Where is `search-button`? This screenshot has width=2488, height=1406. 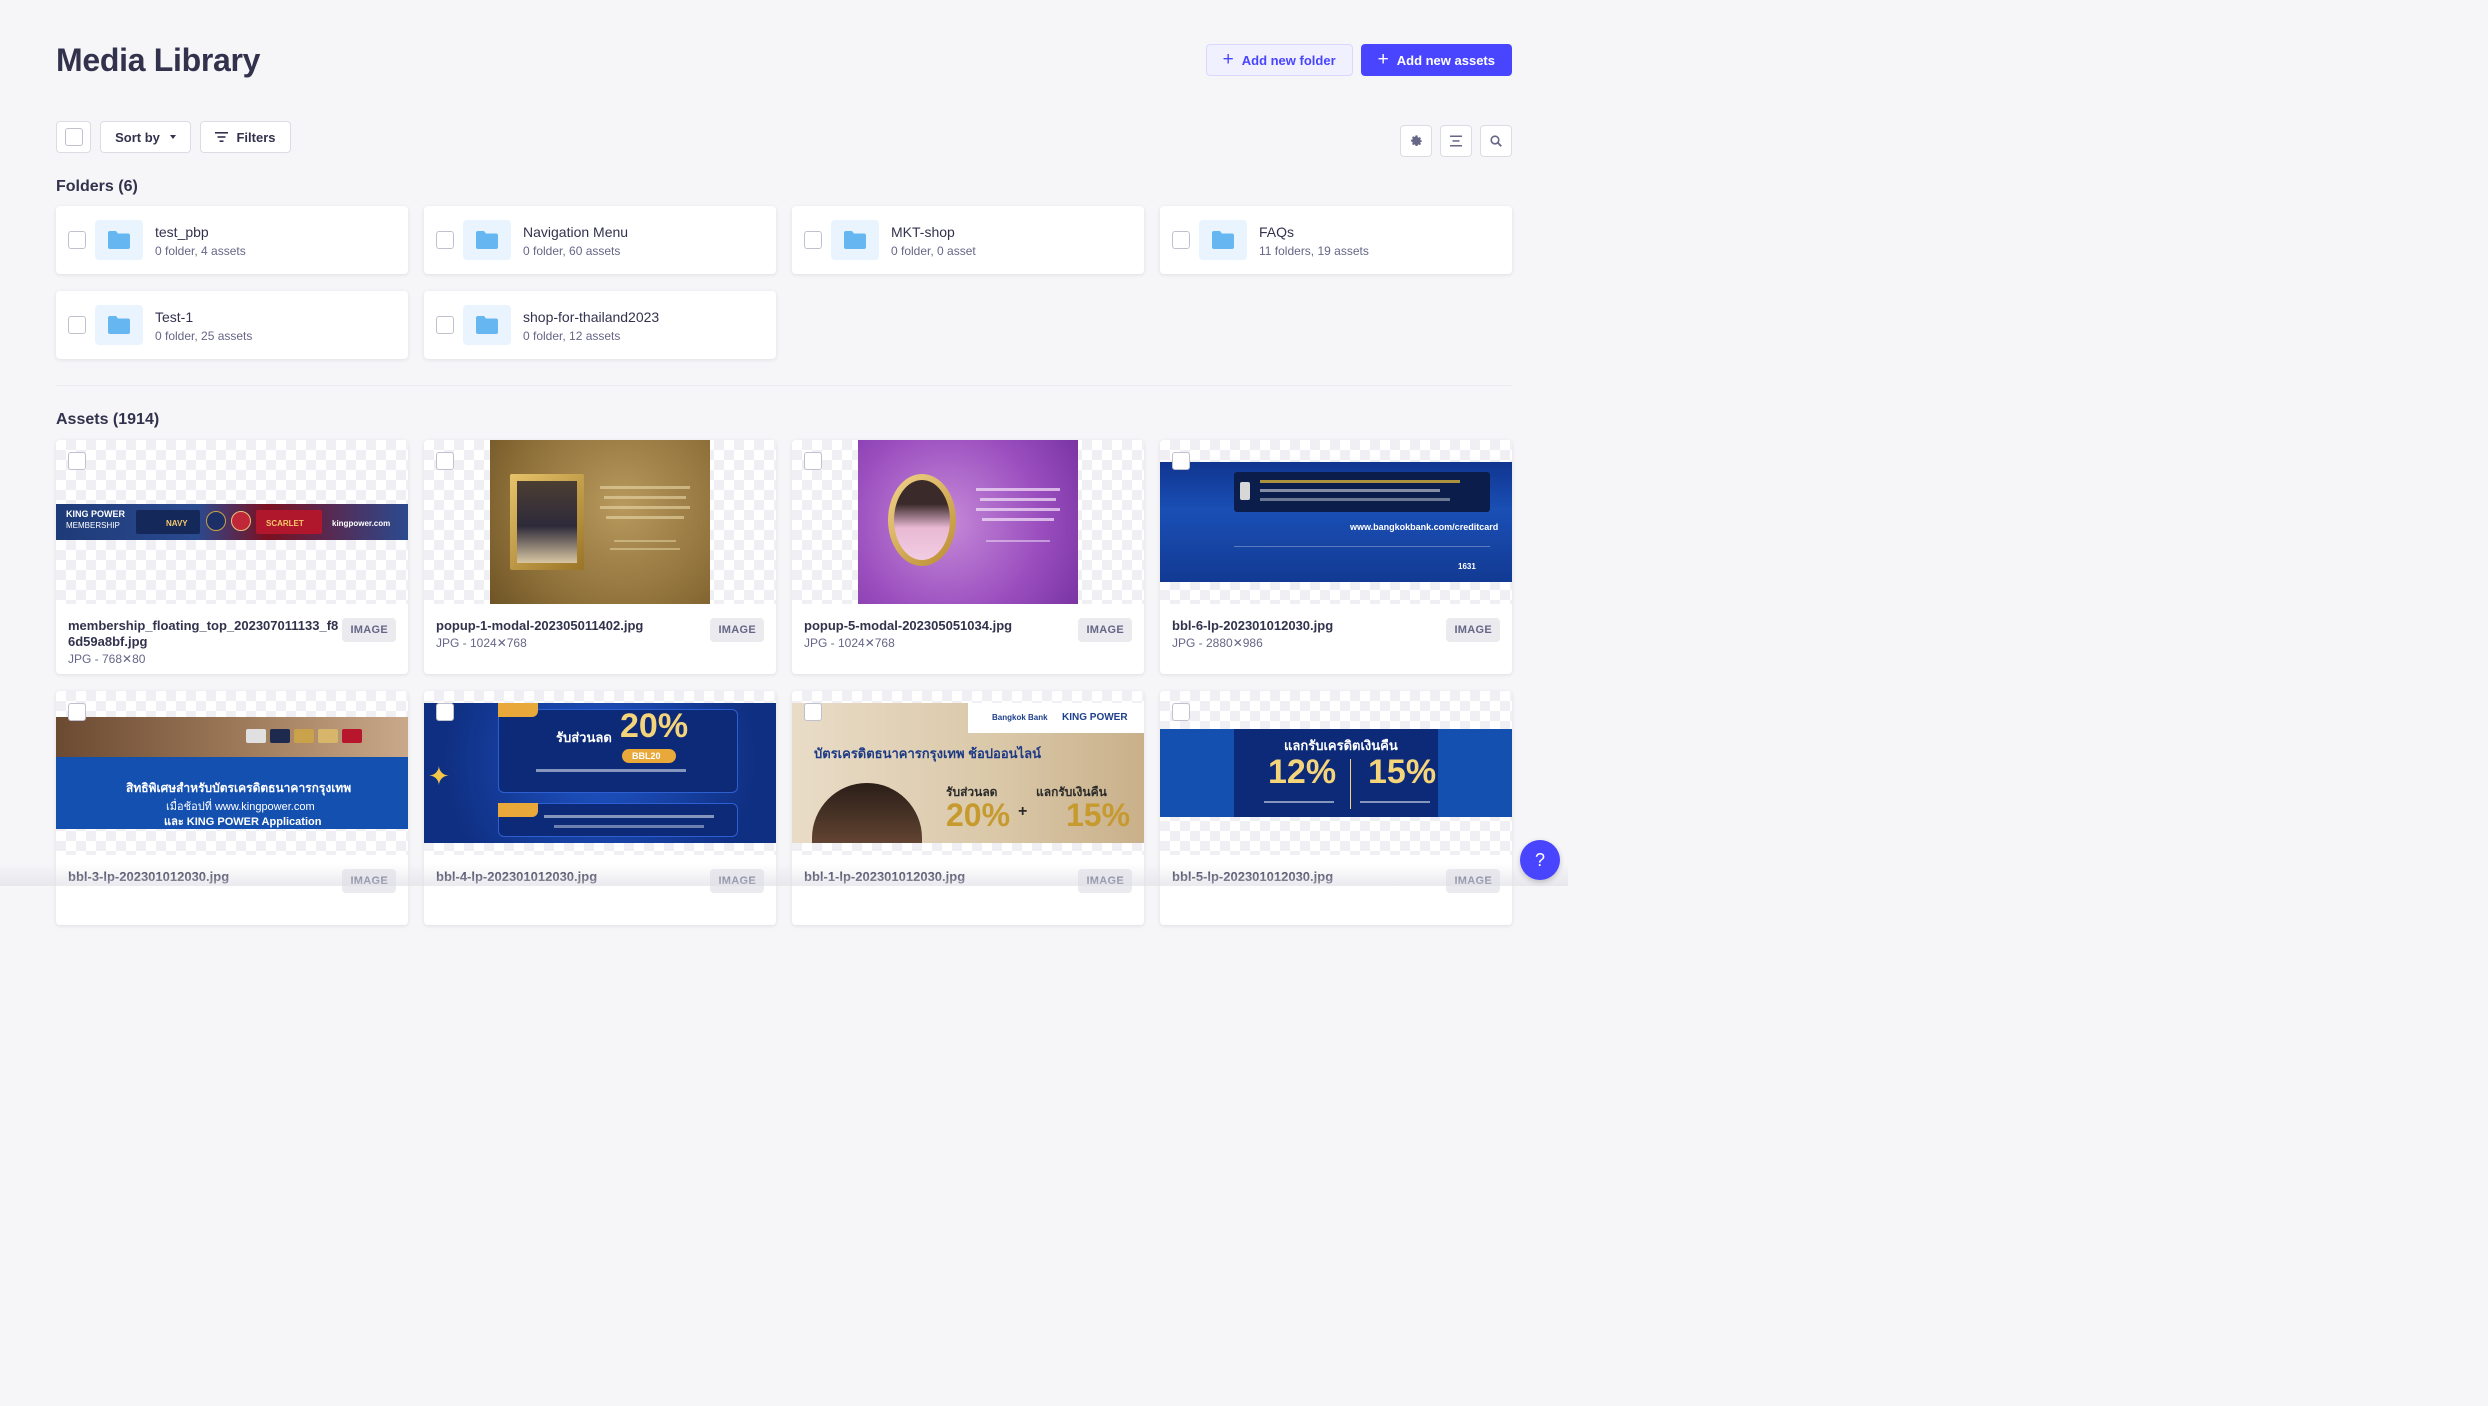
search-button is located at coordinates (1496, 141).